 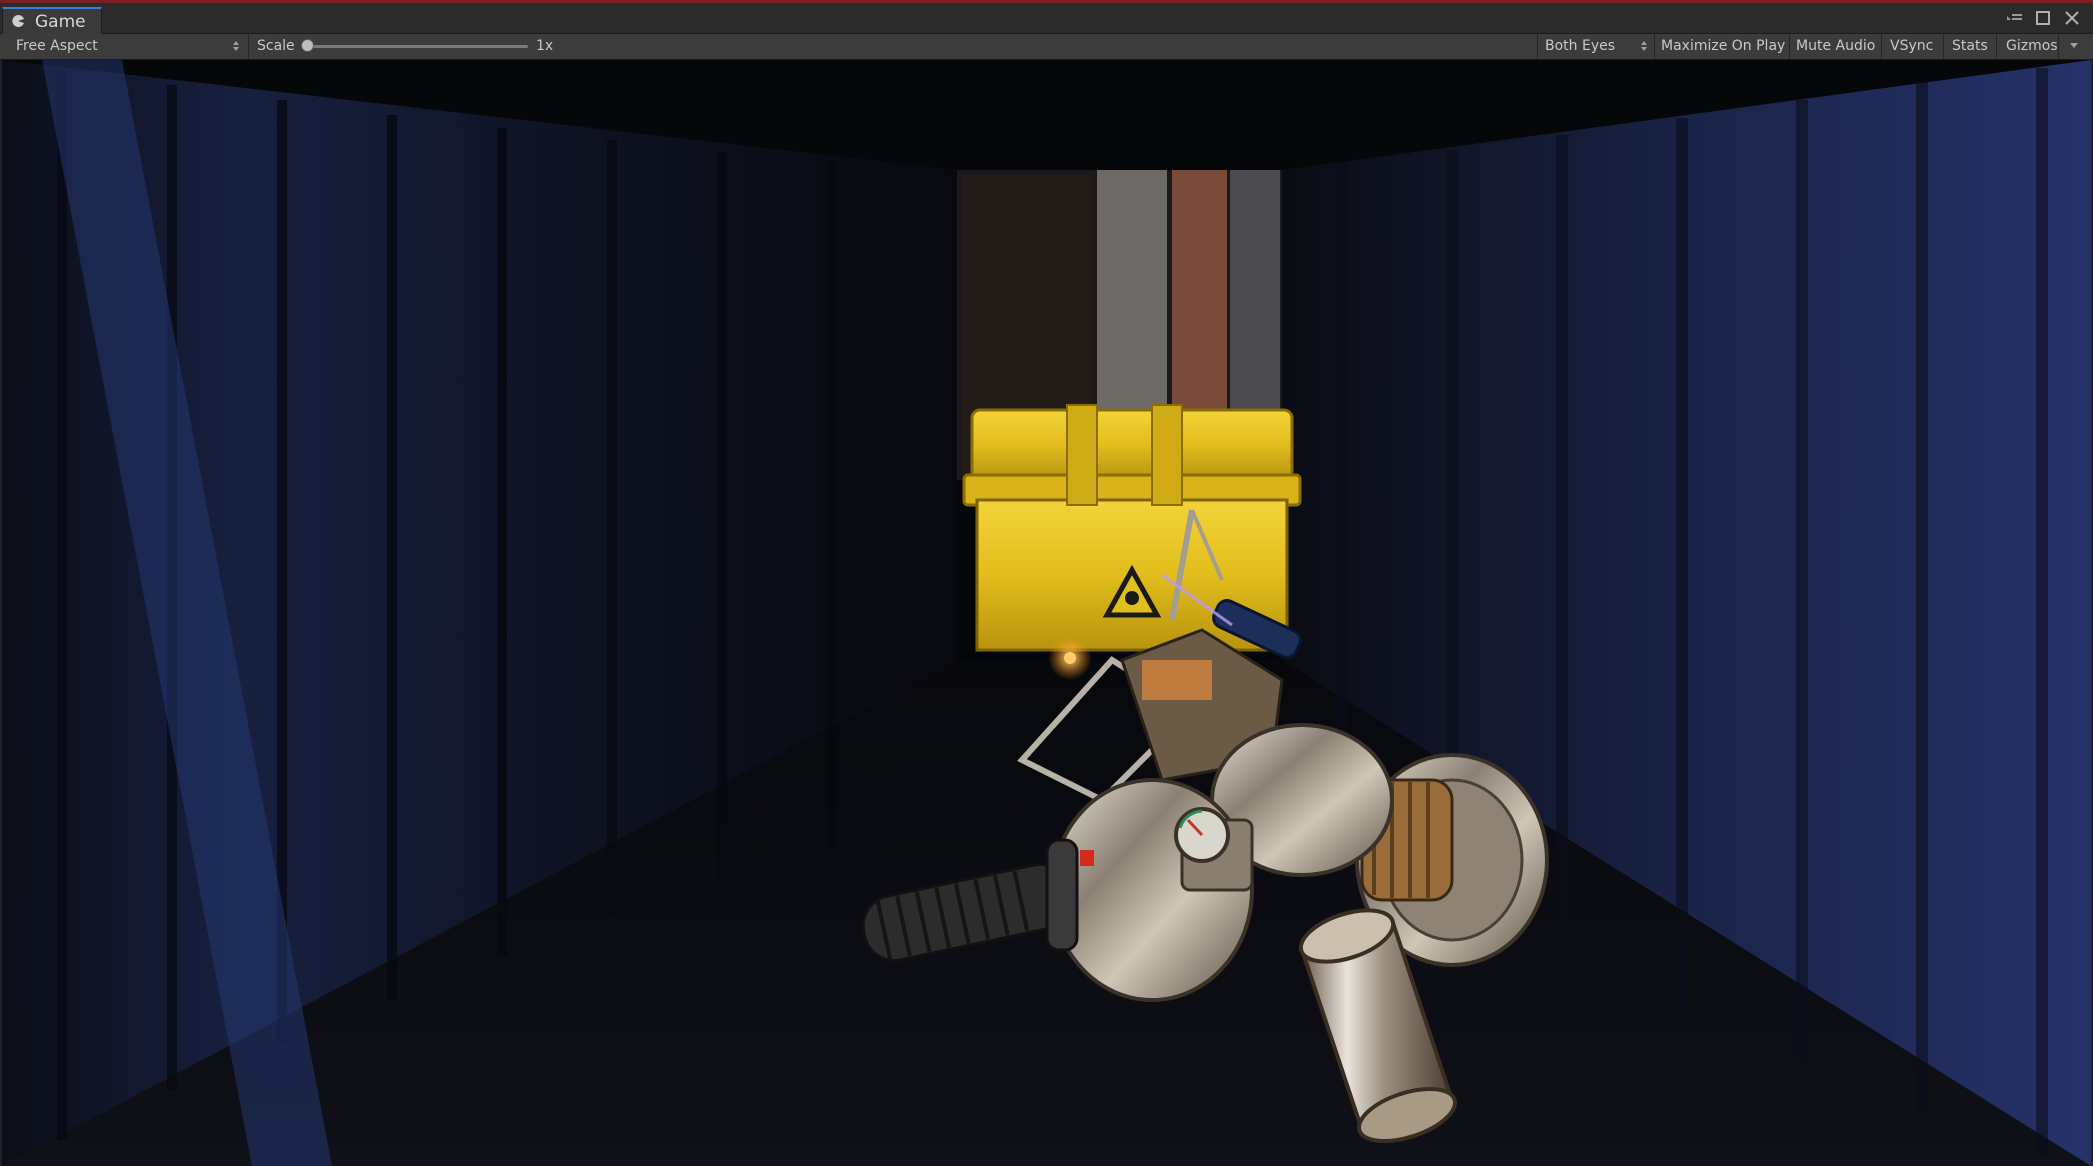 I want to click on scale-slider-thumb, so click(x=307, y=45).